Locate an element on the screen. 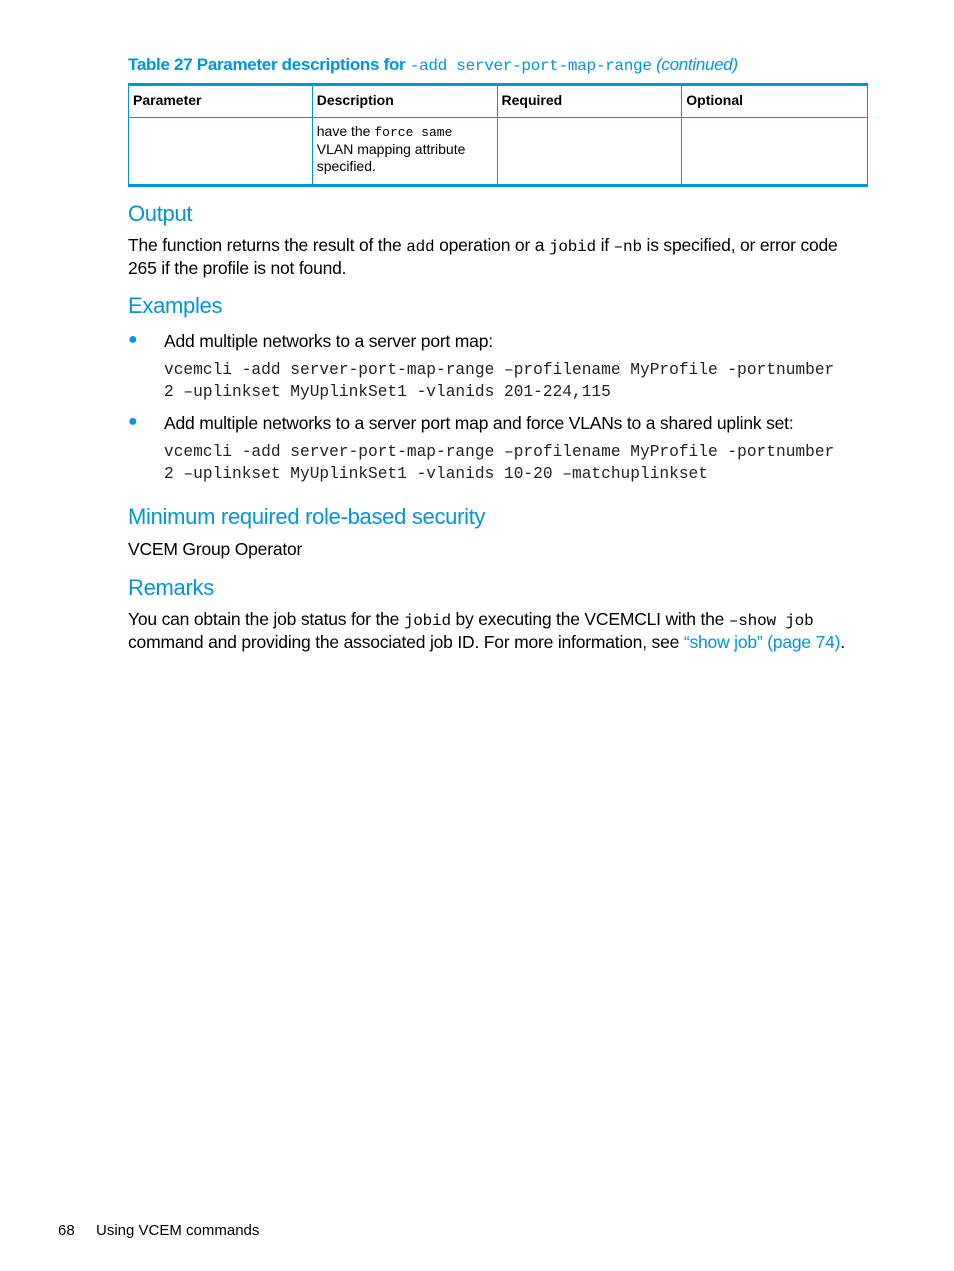  header-parameter: Parameter is located at coordinates (220, 101).